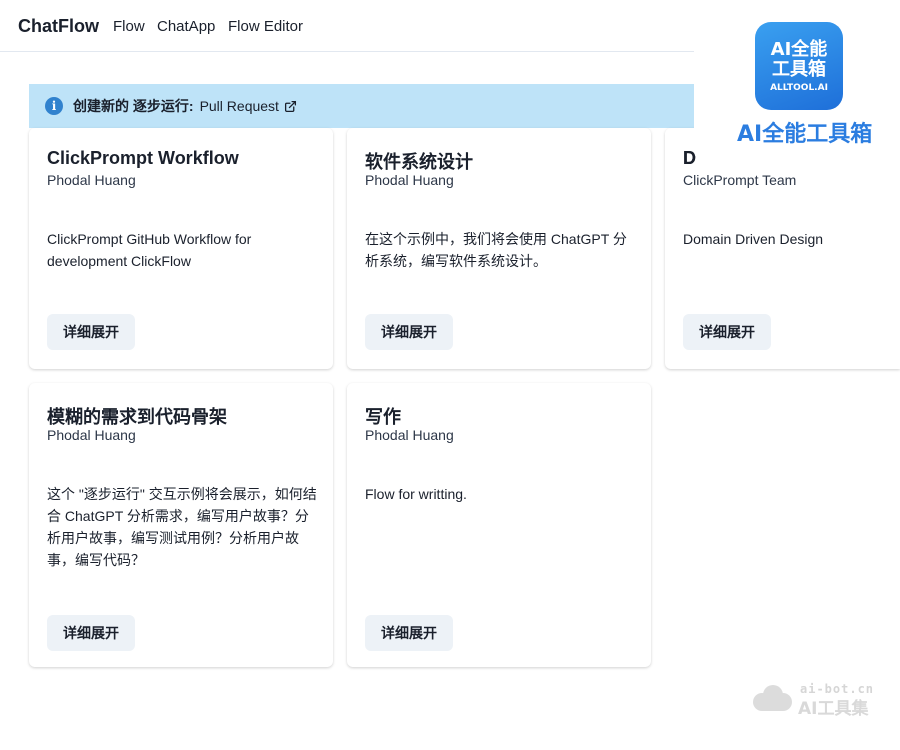 This screenshot has height=750, width=900. Describe the element at coordinates (58, 26) in the screenshot. I see `brand-logo-text: ChatFlow` at that location.